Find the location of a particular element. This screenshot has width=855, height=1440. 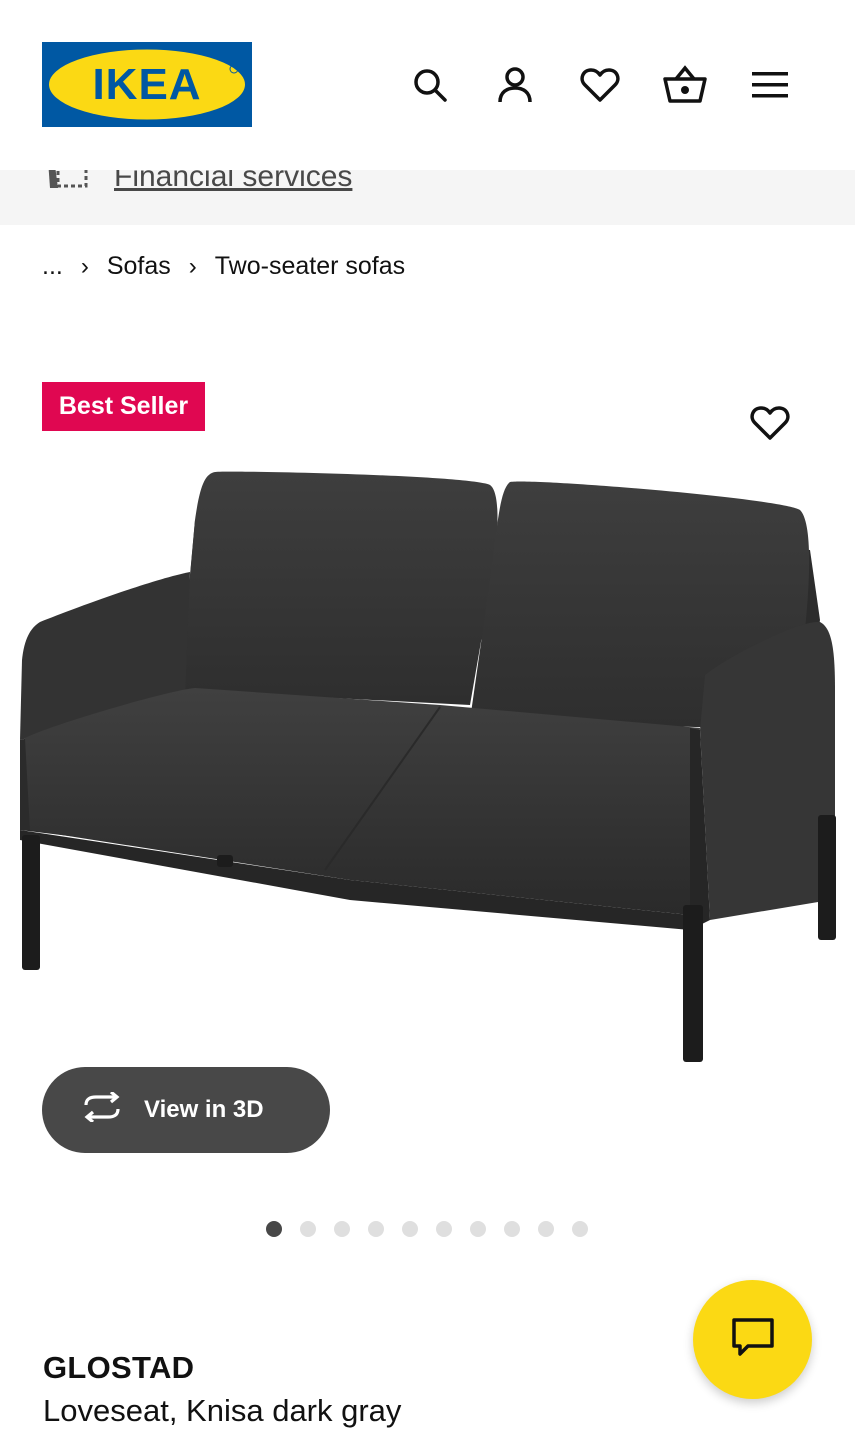

chat-button is located at coordinates (752, 1339).